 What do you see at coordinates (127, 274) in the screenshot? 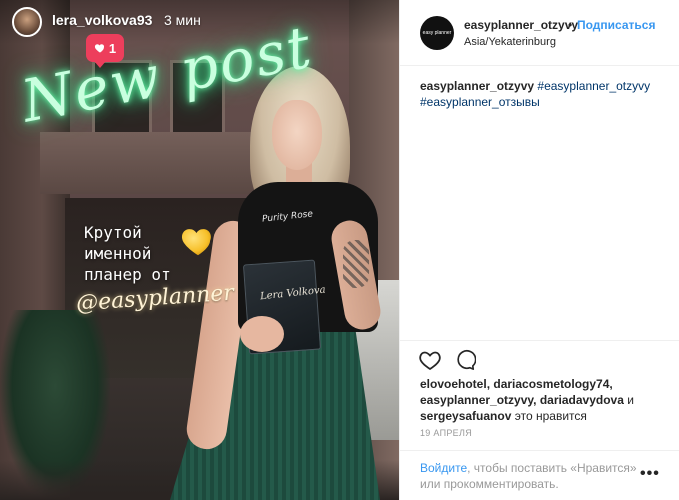
I see `caption-line: планер от` at bounding box center [127, 274].